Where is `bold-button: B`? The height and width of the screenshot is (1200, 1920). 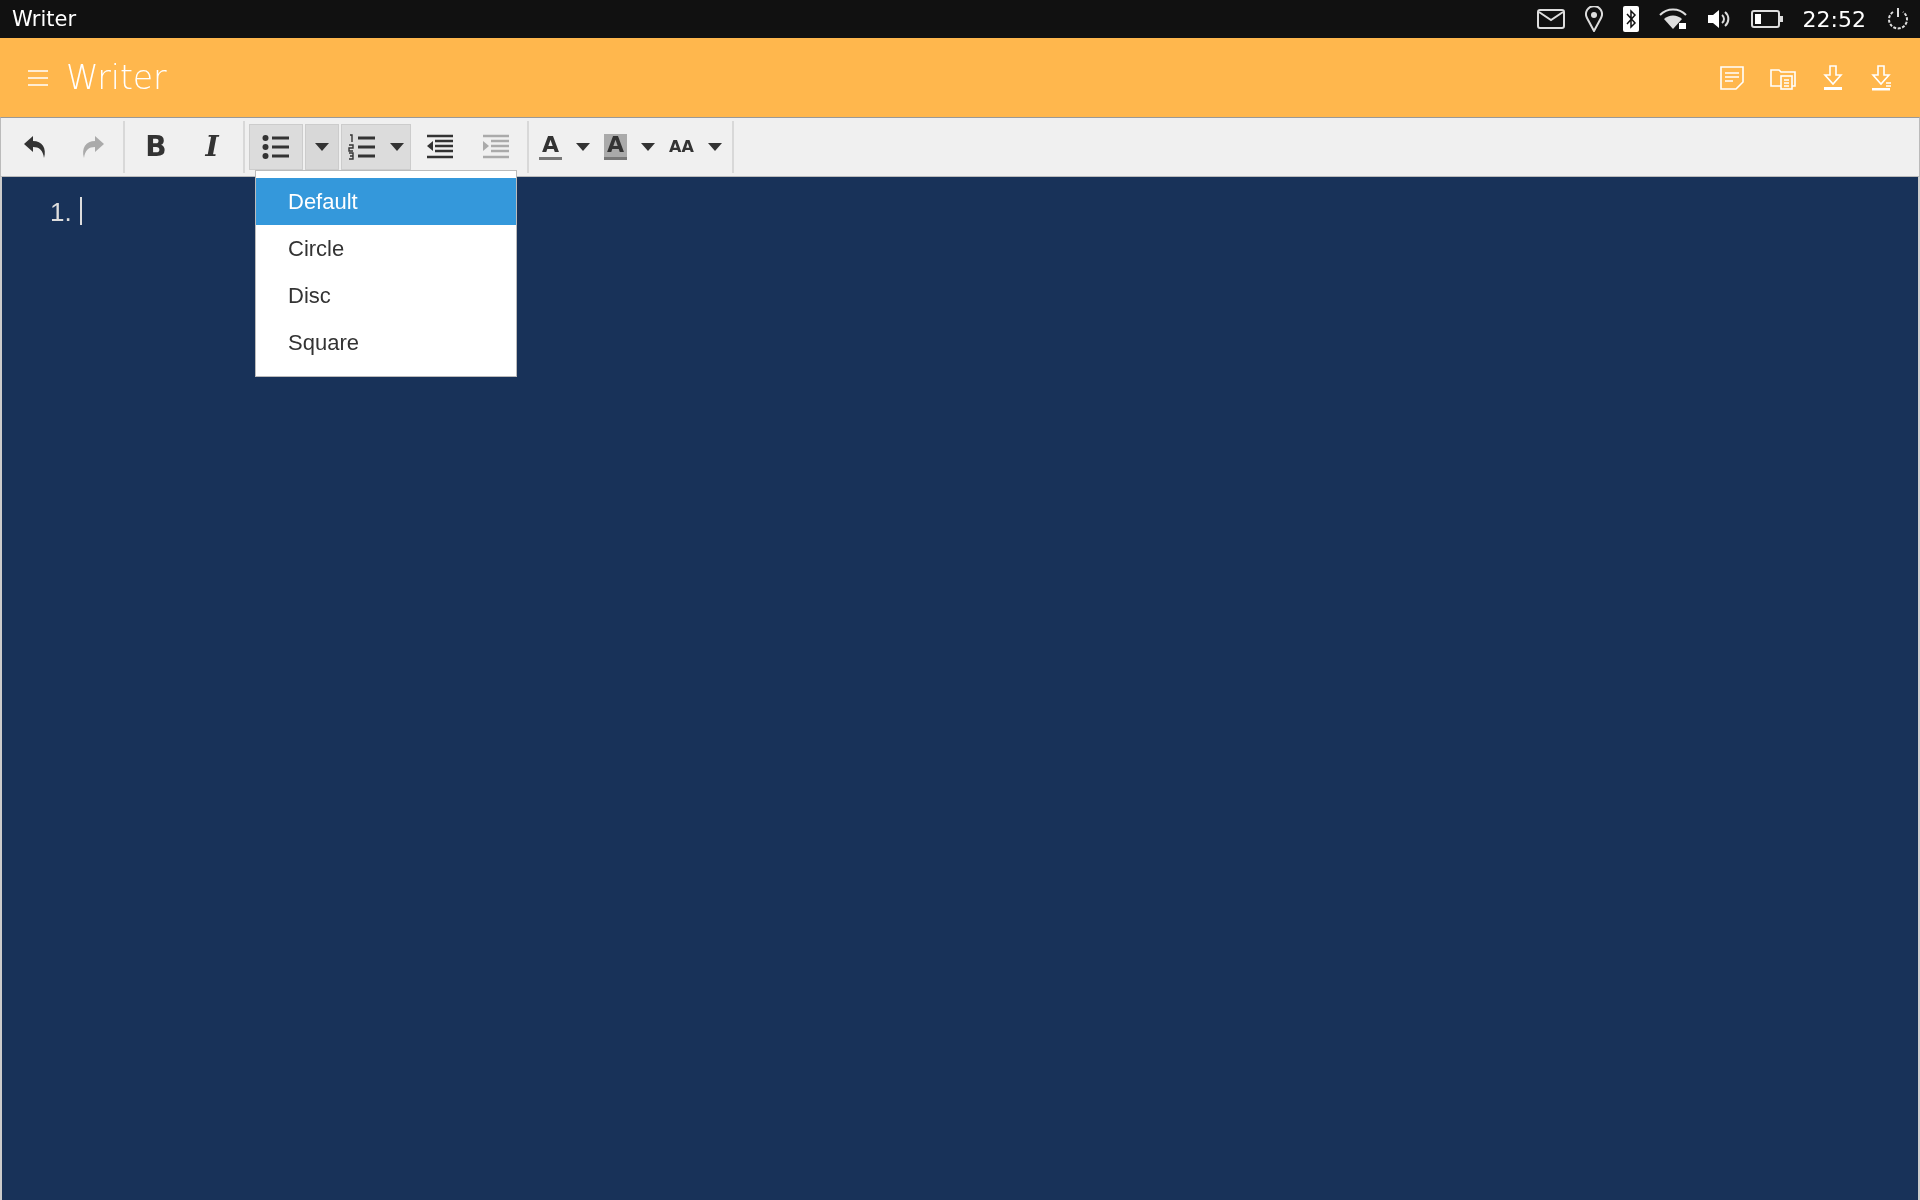
bold-button: B is located at coordinates (156, 147).